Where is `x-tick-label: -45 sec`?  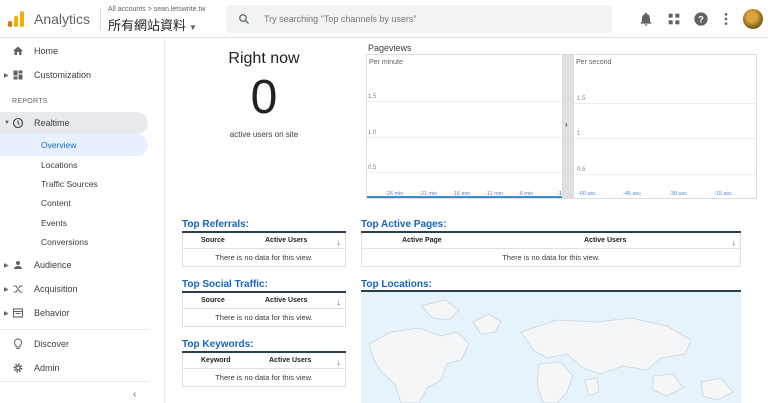
x-tick-label: -45 sec is located at coordinates (632, 194).